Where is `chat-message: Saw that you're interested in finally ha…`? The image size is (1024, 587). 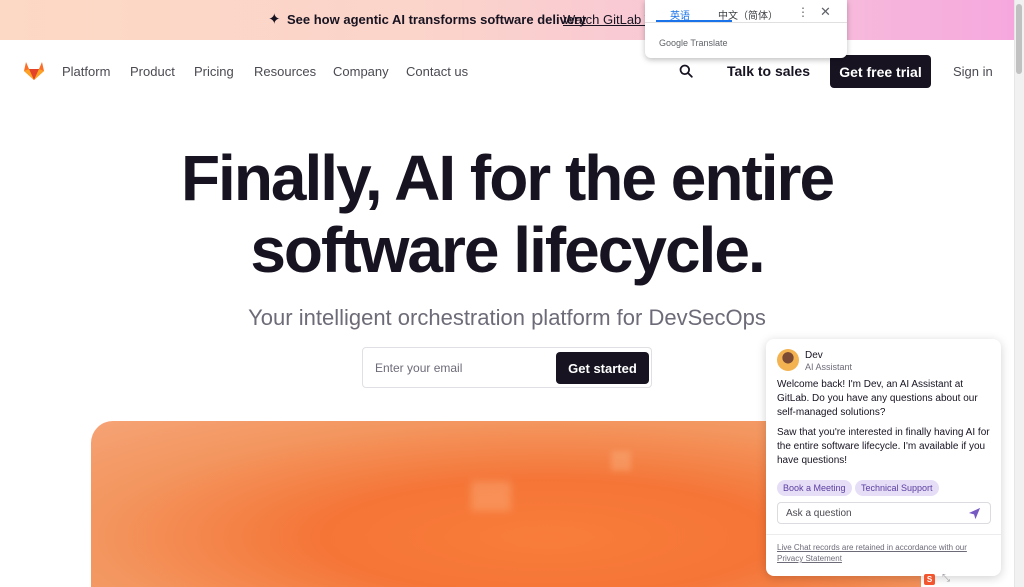
chat-message: Saw that you're interested in finally ha… is located at coordinates (883, 446).